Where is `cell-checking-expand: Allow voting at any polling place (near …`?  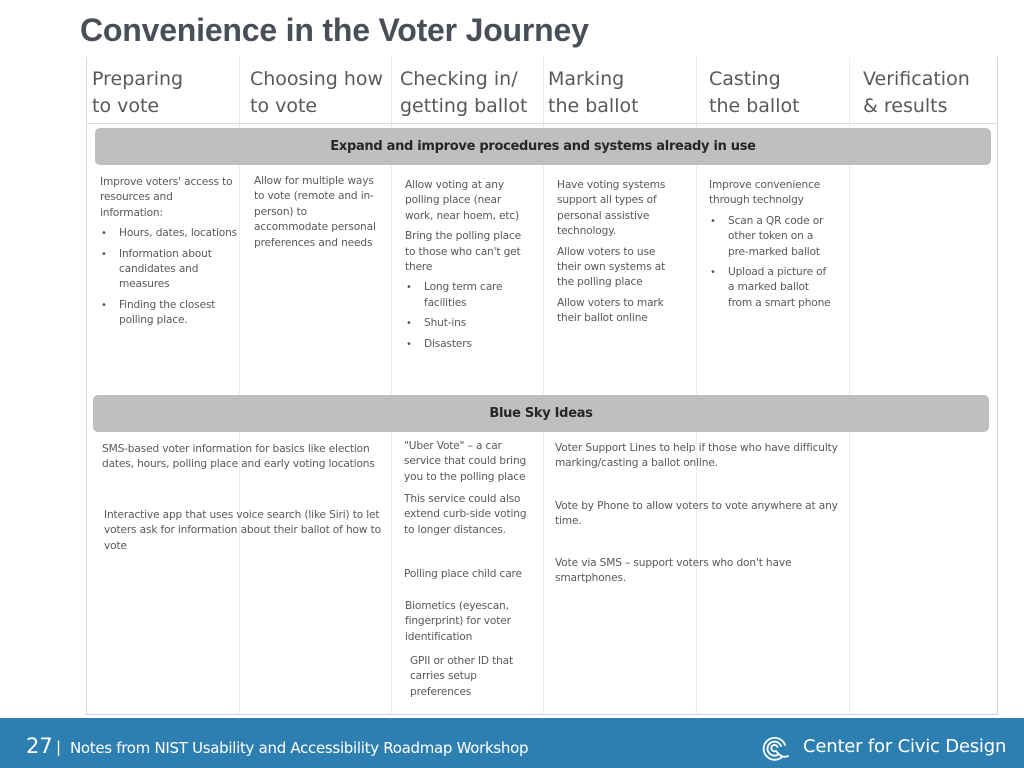
cell-checking-expand: Allow voting at any polling place (near … is located at coordinates (467, 267).